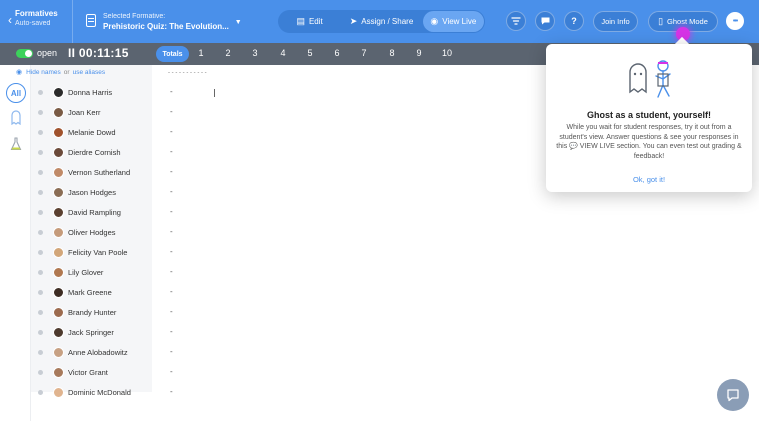 Image resolution: width=759 pixels, height=421 pixels. I want to click on student-row: Donna Harris, so click(91, 92).